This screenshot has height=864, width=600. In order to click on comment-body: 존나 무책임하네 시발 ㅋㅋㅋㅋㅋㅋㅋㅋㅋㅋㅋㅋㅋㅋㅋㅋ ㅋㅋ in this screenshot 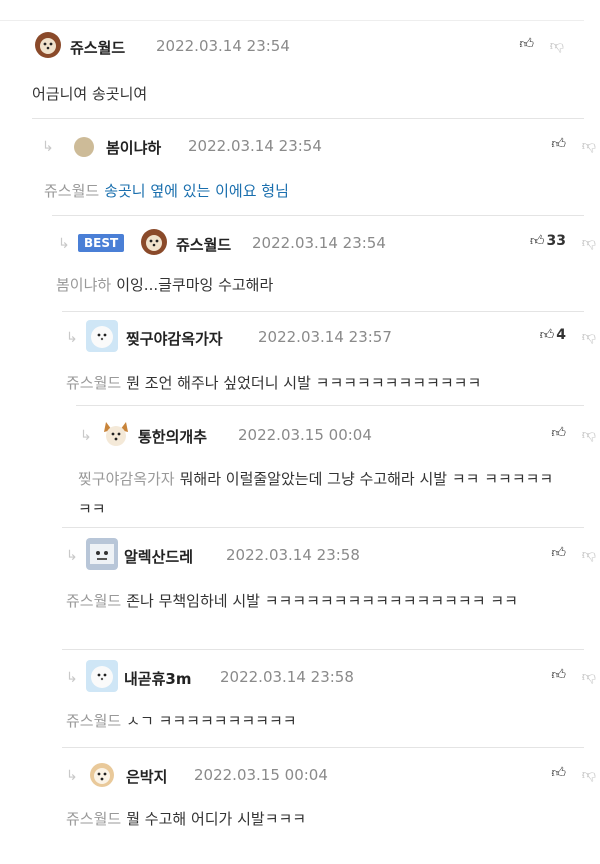, I will do `click(322, 601)`.